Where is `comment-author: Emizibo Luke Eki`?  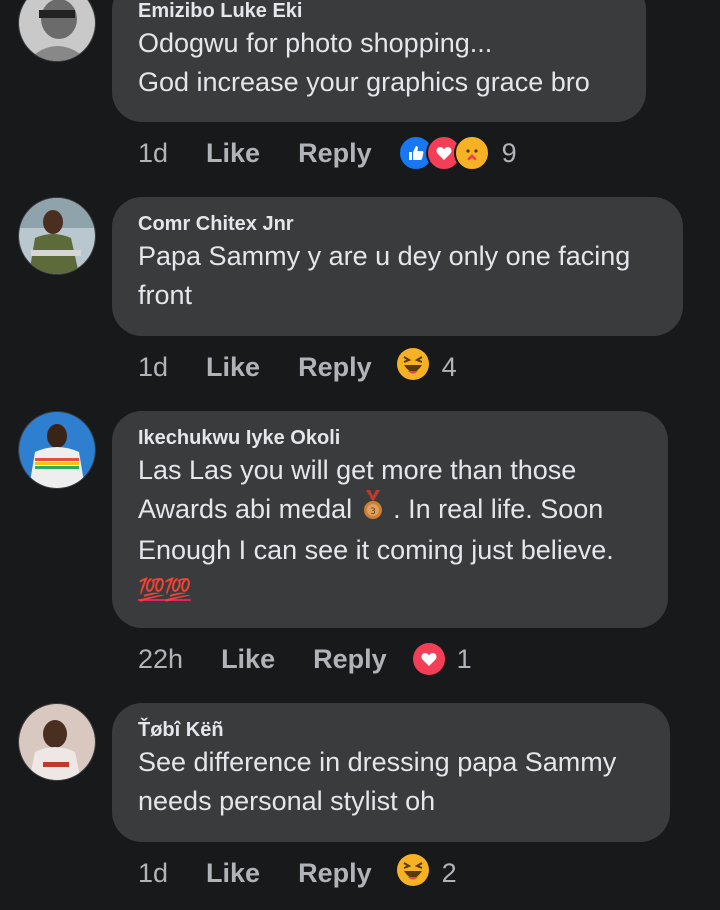 comment-author: Emizibo Luke Eki is located at coordinates (378, 12).